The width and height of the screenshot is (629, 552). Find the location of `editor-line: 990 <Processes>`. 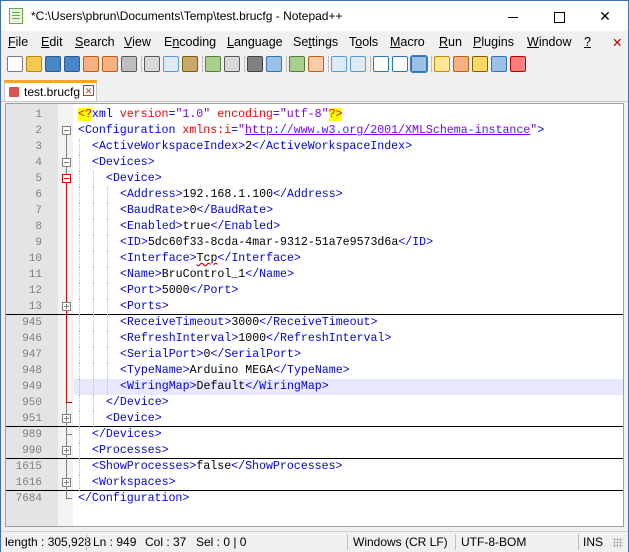

editor-line: 990 <Processes> is located at coordinates (314, 451).